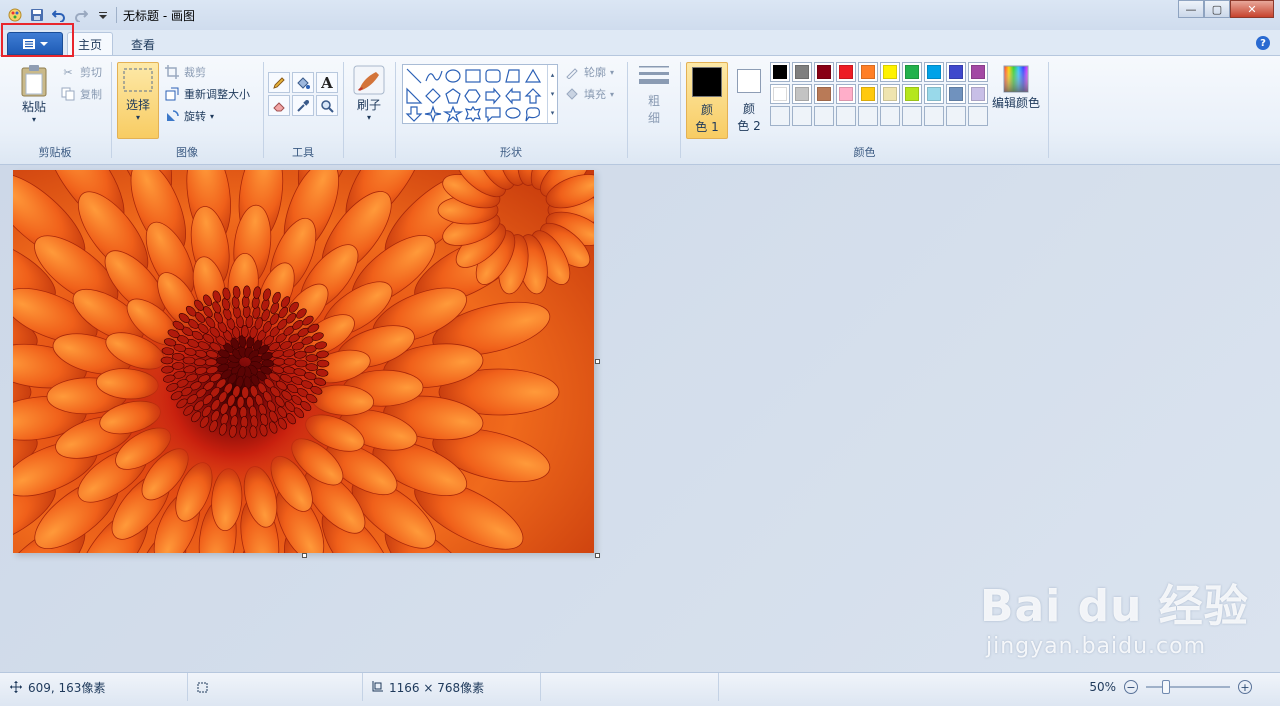 The width and height of the screenshot is (1280, 706). I want to click on brushes-button: 刷子 ▾, so click(369, 93).